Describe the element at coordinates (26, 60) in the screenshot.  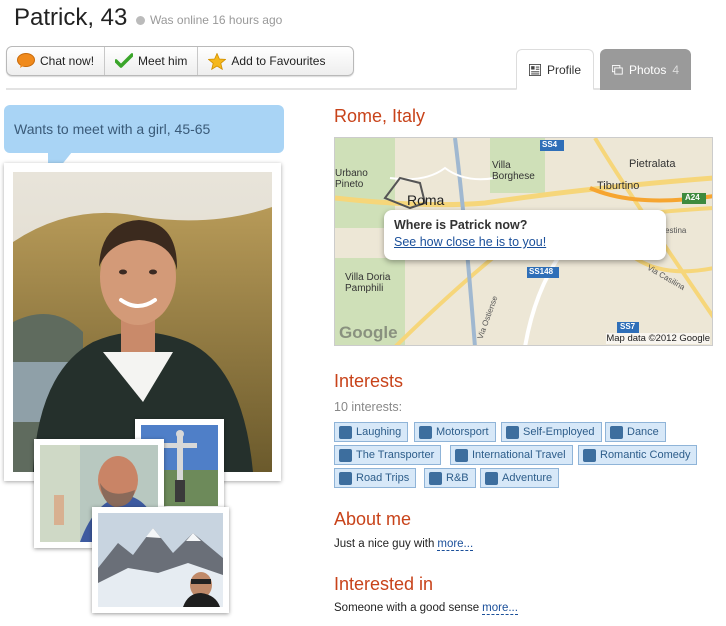
I see `chat-bubble-icon` at that location.